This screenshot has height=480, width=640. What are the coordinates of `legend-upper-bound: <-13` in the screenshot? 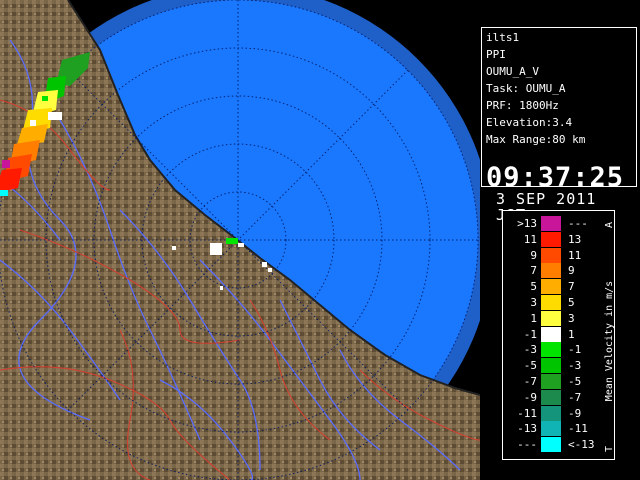 It's located at (581, 445).